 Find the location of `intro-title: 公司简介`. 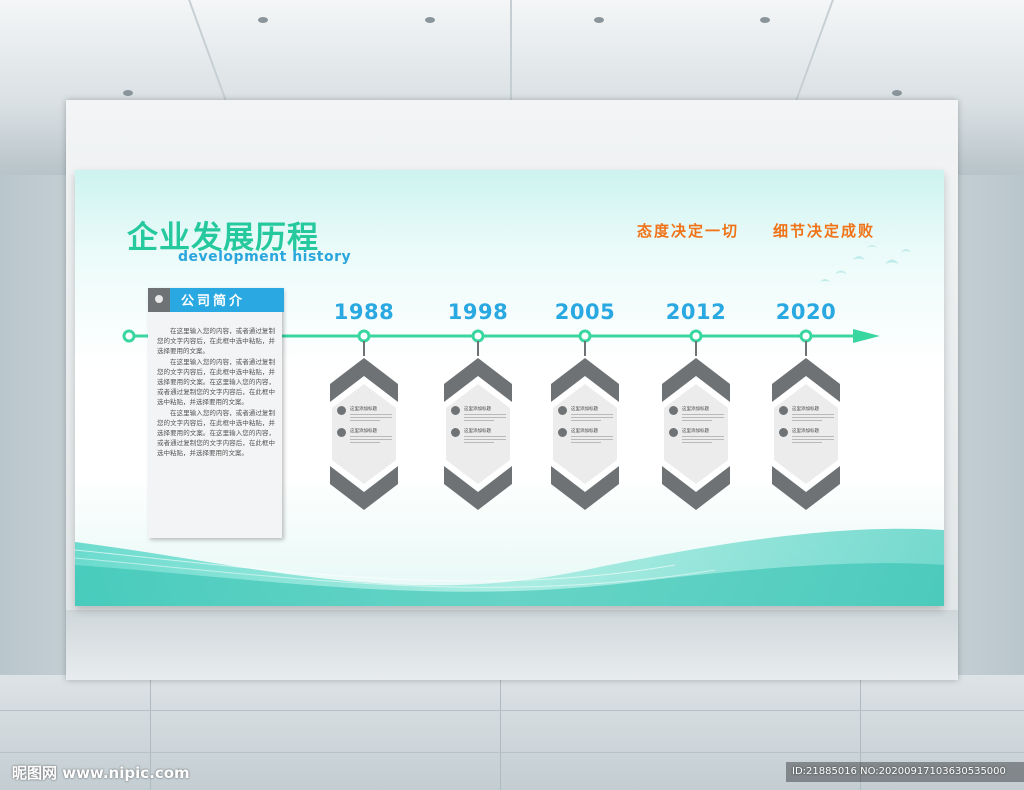

intro-title: 公司简介 is located at coordinates (213, 301).